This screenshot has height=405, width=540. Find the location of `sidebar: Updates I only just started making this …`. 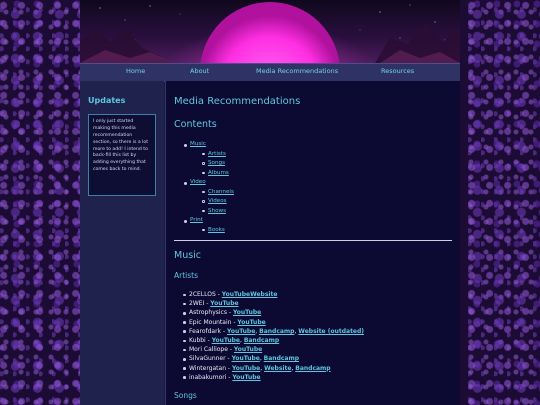

sidebar: Updates I only just started making this … is located at coordinates (122, 243).